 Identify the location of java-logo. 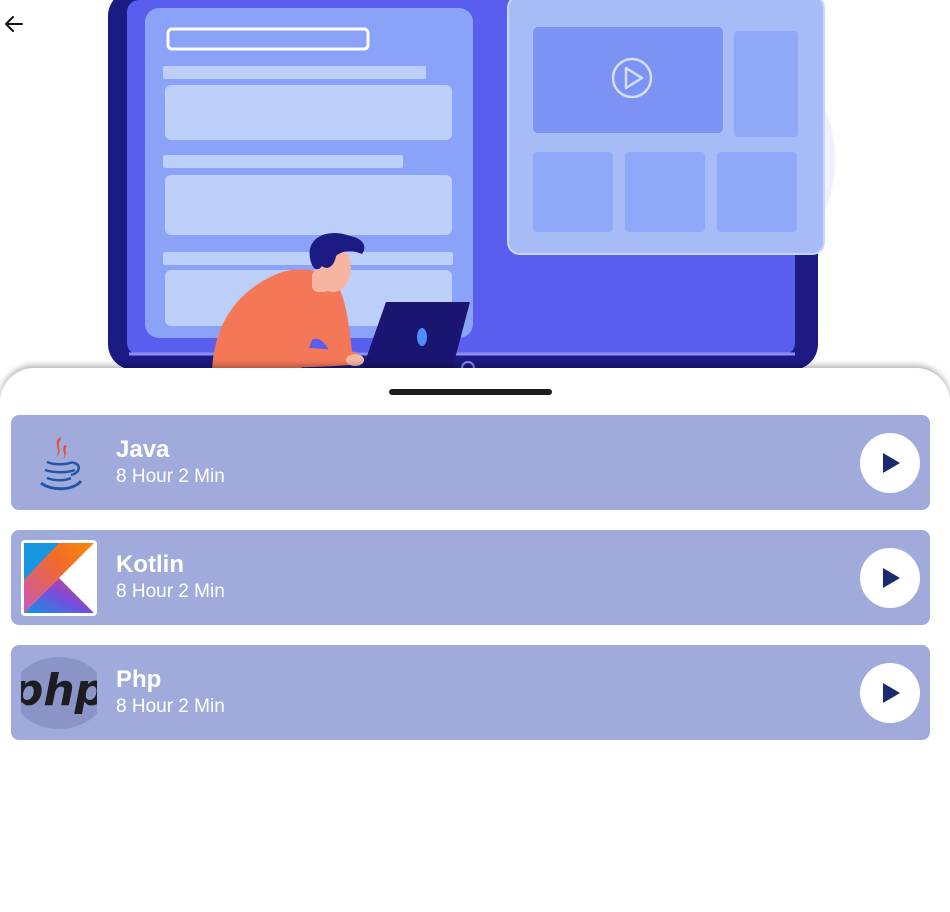
(59, 463).